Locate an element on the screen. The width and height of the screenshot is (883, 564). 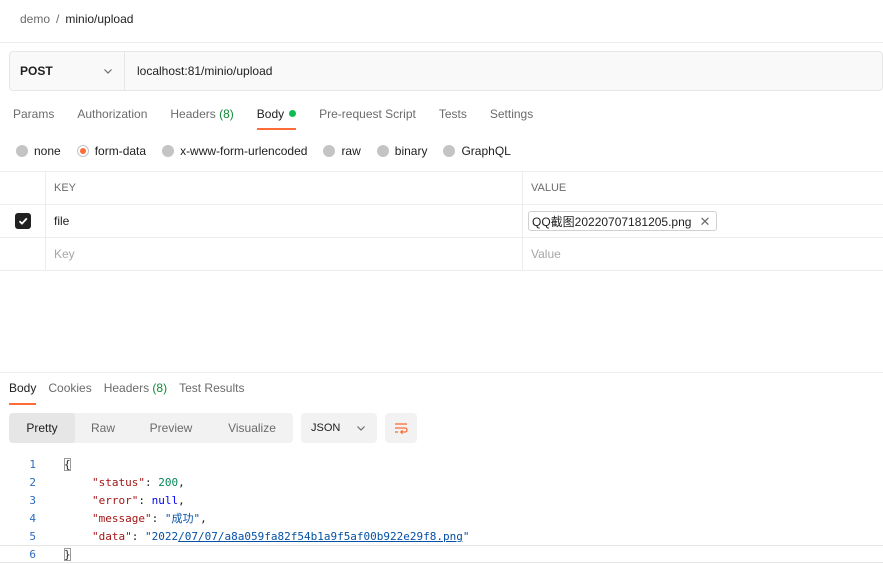
method-select: POST is located at coordinates (67, 71).